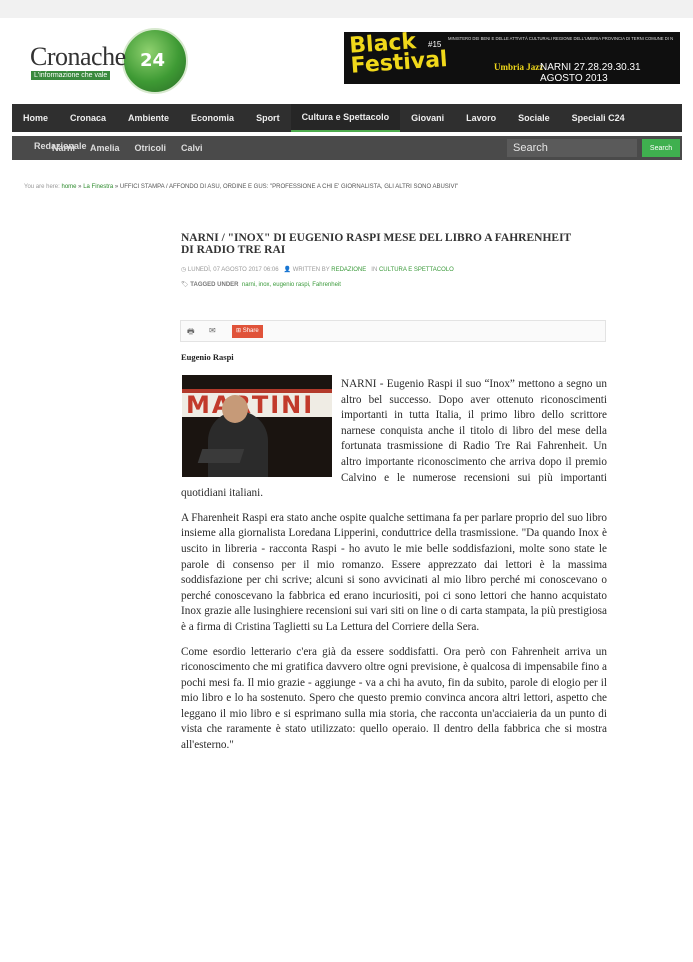 The width and height of the screenshot is (693, 962). I want to click on logo-badge-text: 24, so click(153, 60).